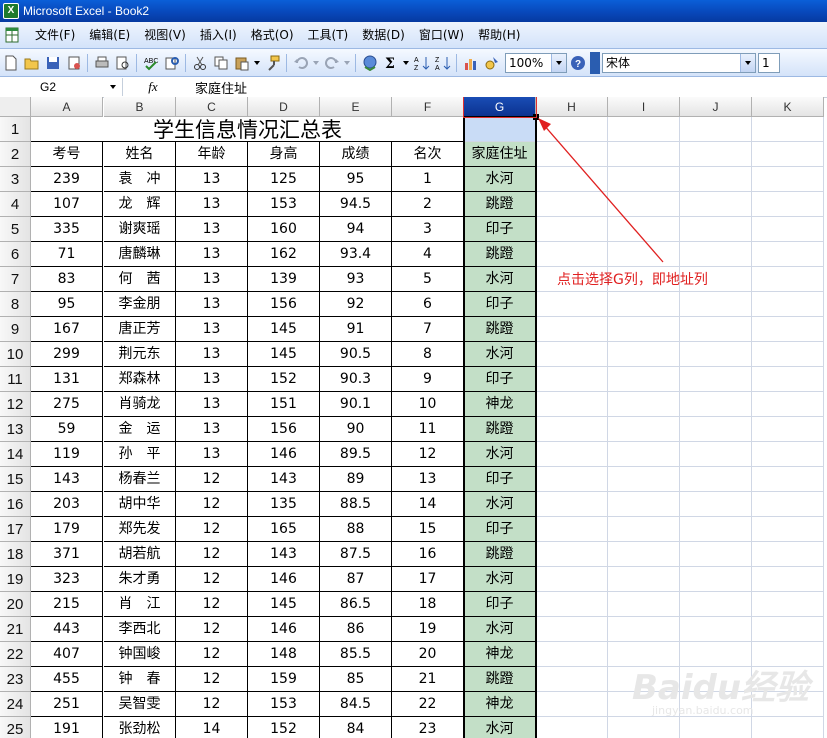 The image size is (827, 738). What do you see at coordinates (140, 154) in the screenshot?
I see `header-cell: 姓名` at bounding box center [140, 154].